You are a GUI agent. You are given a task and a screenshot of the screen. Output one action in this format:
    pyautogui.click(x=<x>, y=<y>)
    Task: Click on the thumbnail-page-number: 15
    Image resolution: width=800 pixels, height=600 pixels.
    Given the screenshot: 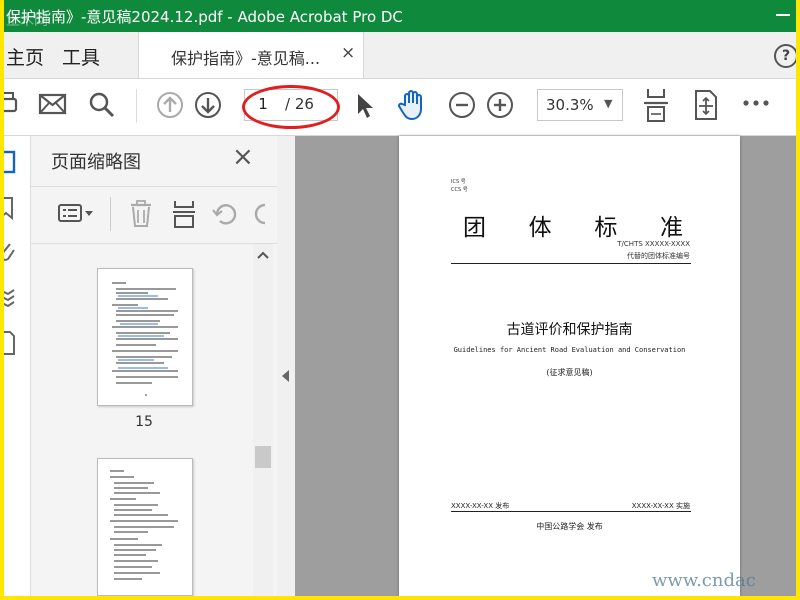 What is the action you would take?
    pyautogui.click(x=144, y=422)
    